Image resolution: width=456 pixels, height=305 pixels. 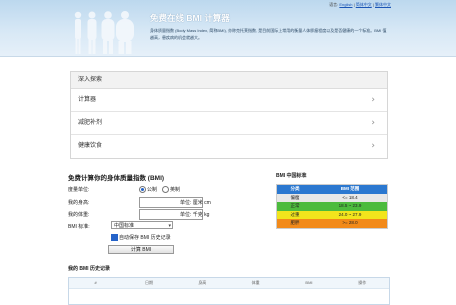 I want to click on weight-label: 我的体重:, so click(x=79, y=215).